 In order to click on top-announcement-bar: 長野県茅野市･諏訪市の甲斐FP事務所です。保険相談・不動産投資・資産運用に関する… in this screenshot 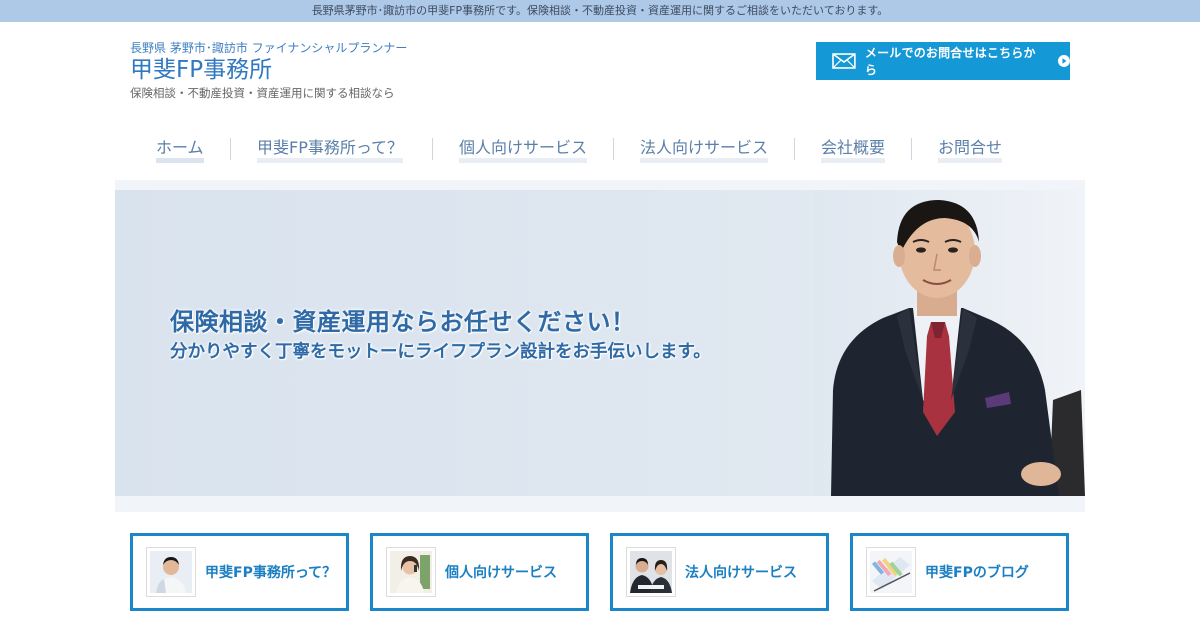, I will do `click(600, 11)`.